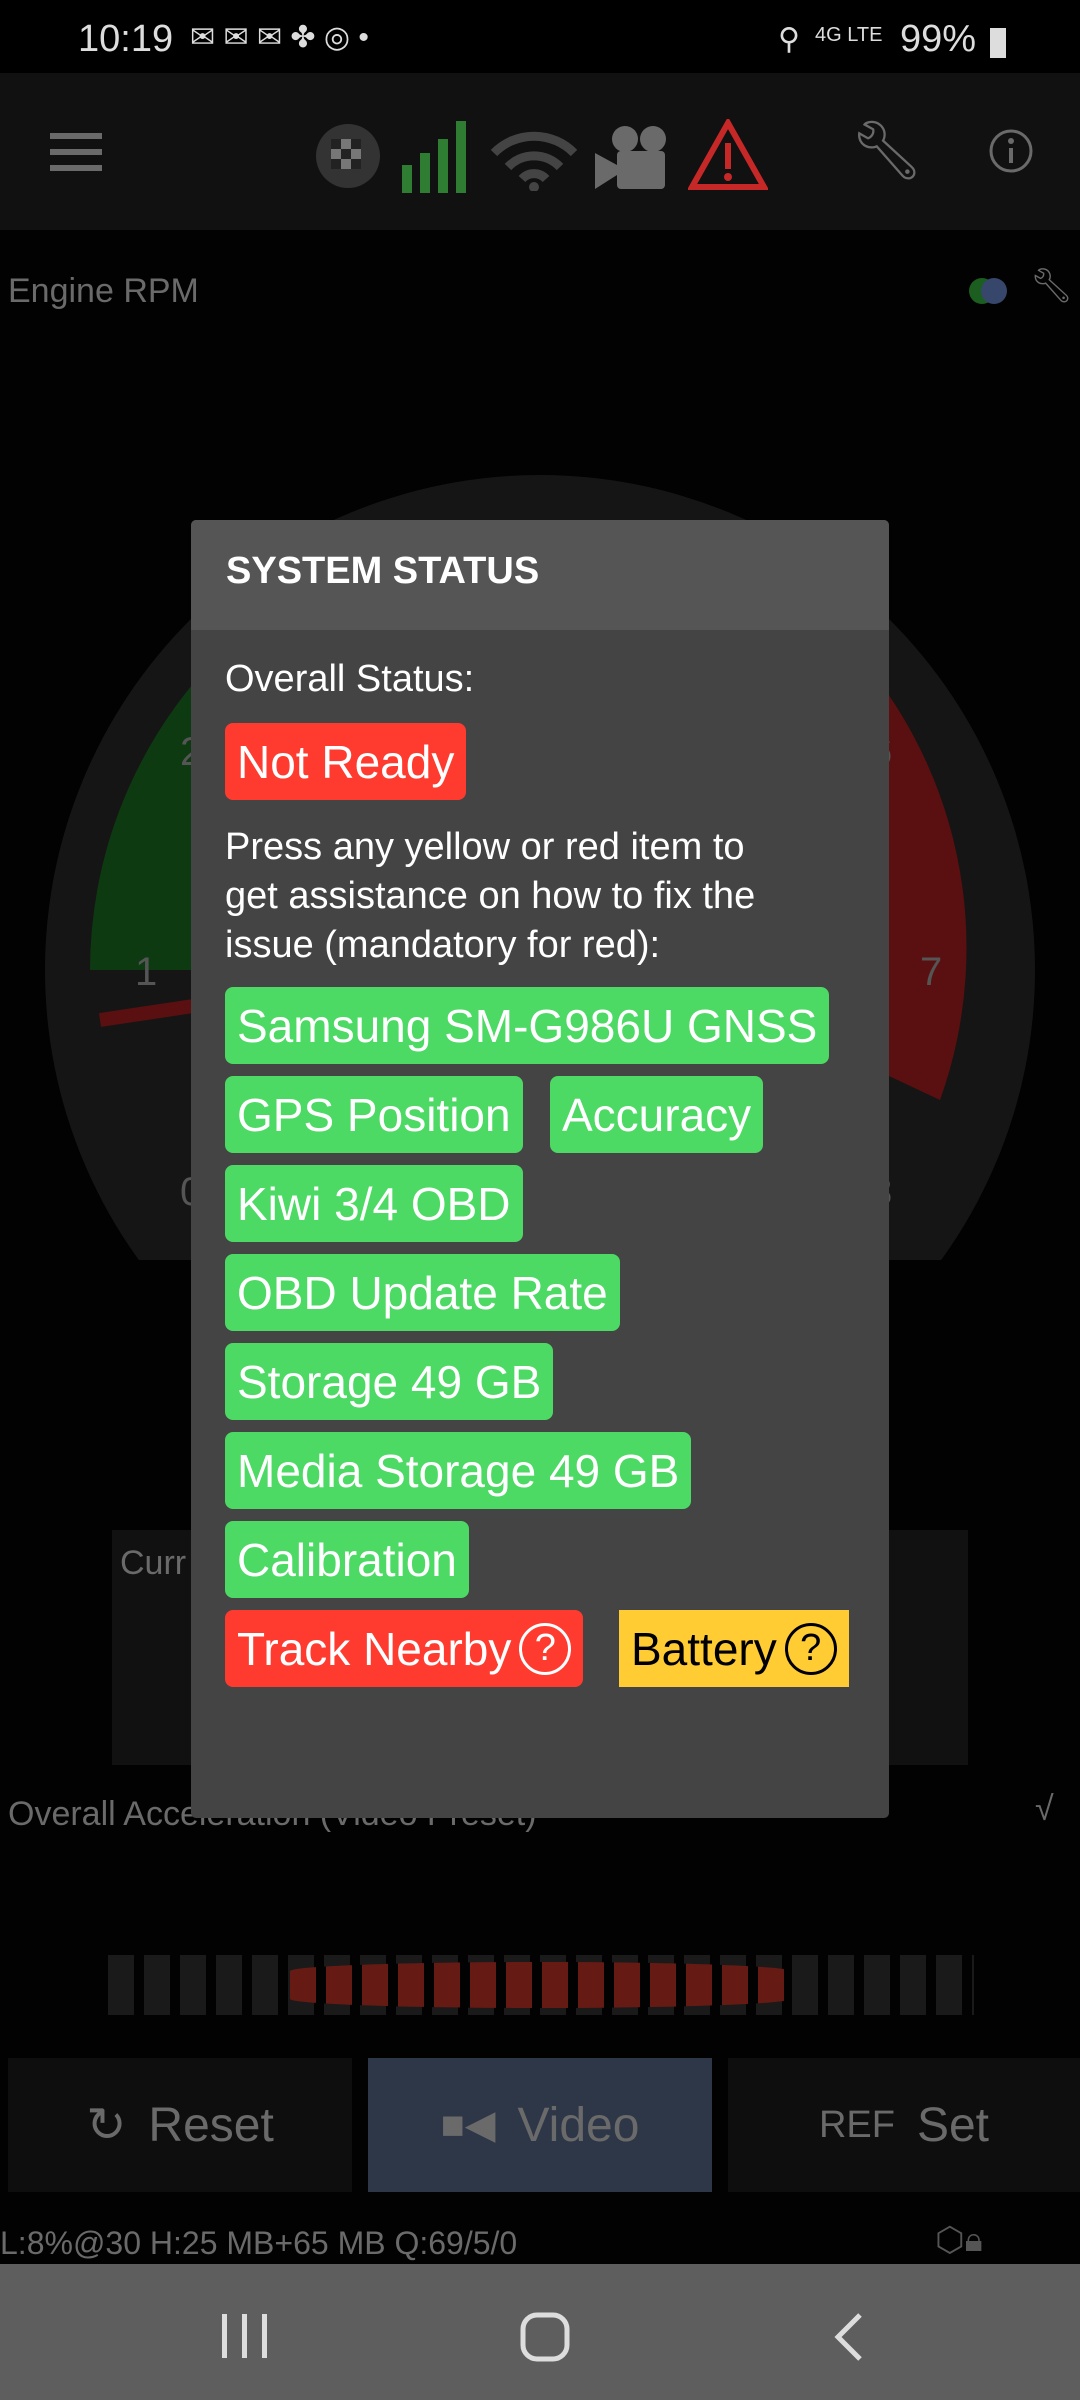 Image resolution: width=1080 pixels, height=2400 pixels. I want to click on reset-label: Reset, so click(211, 2125).